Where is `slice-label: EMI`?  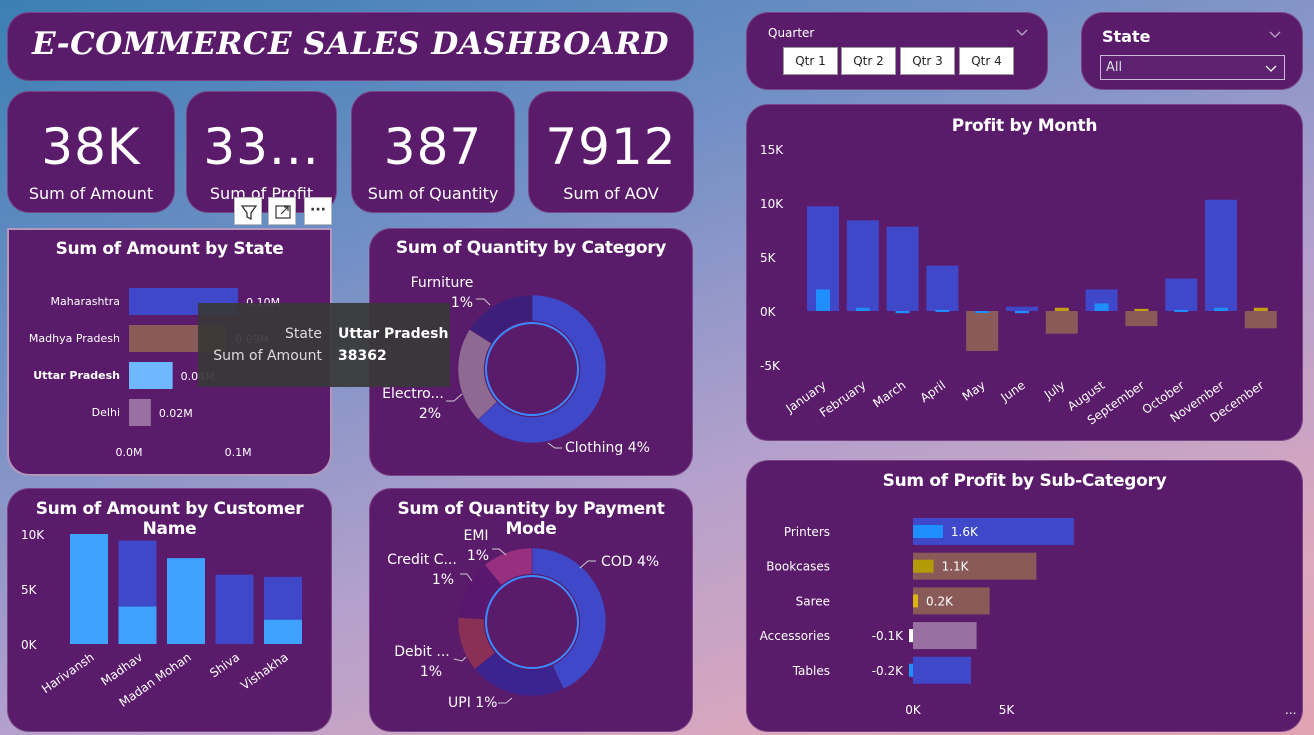 slice-label: EMI is located at coordinates (475, 536).